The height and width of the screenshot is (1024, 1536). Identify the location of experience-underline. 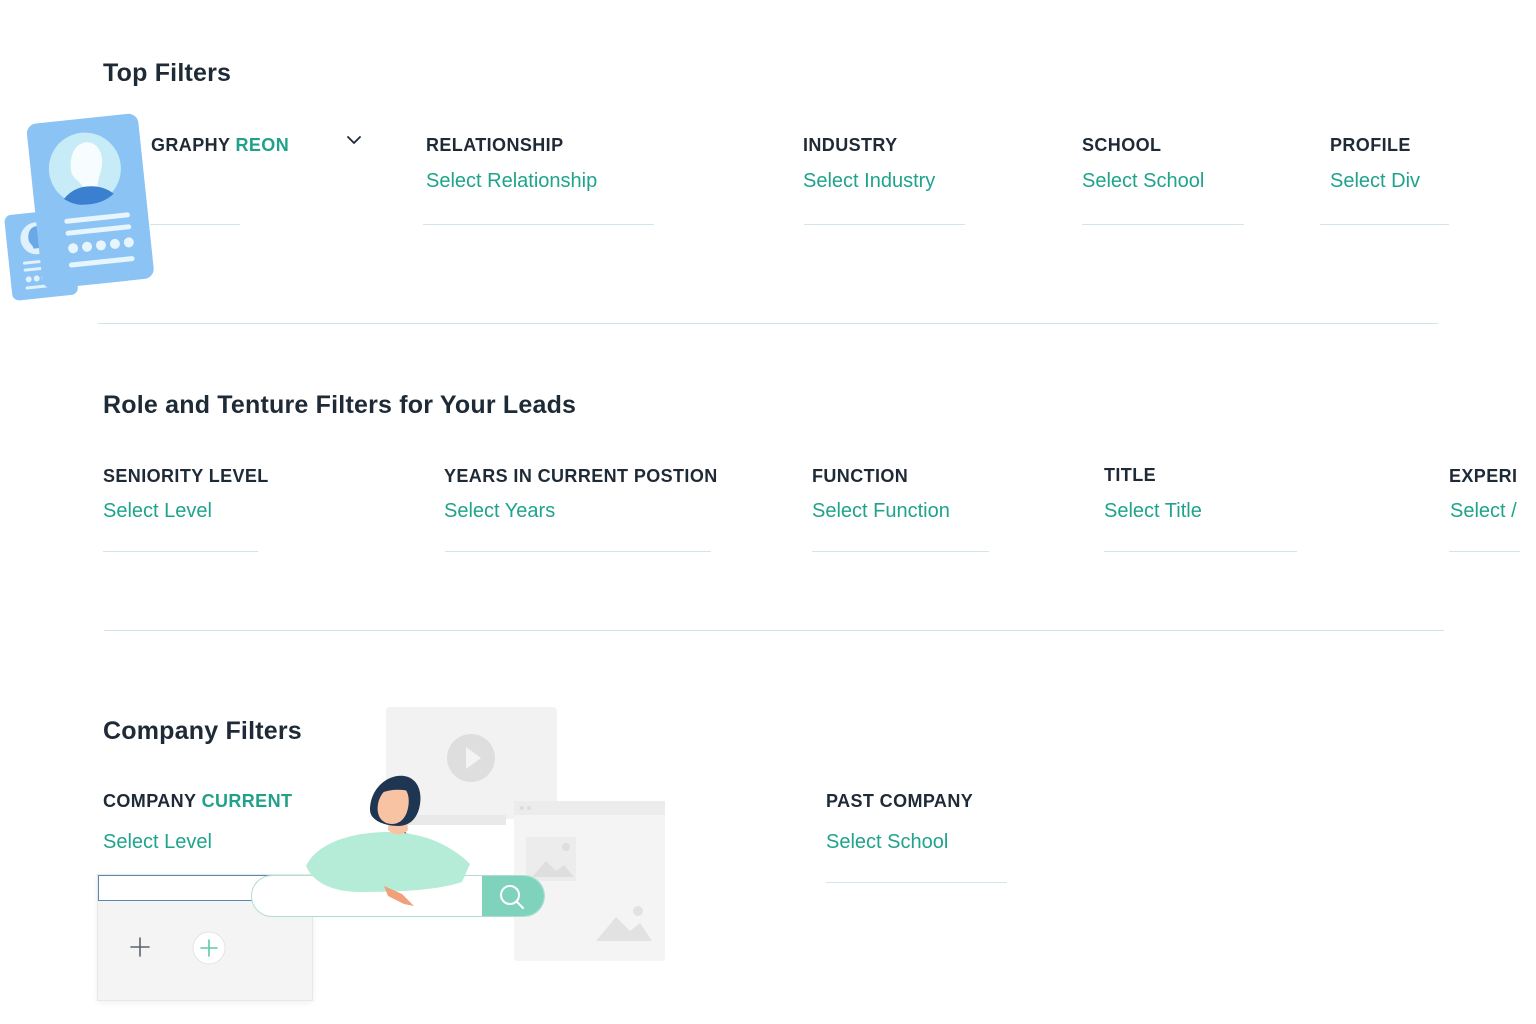
(1484, 551).